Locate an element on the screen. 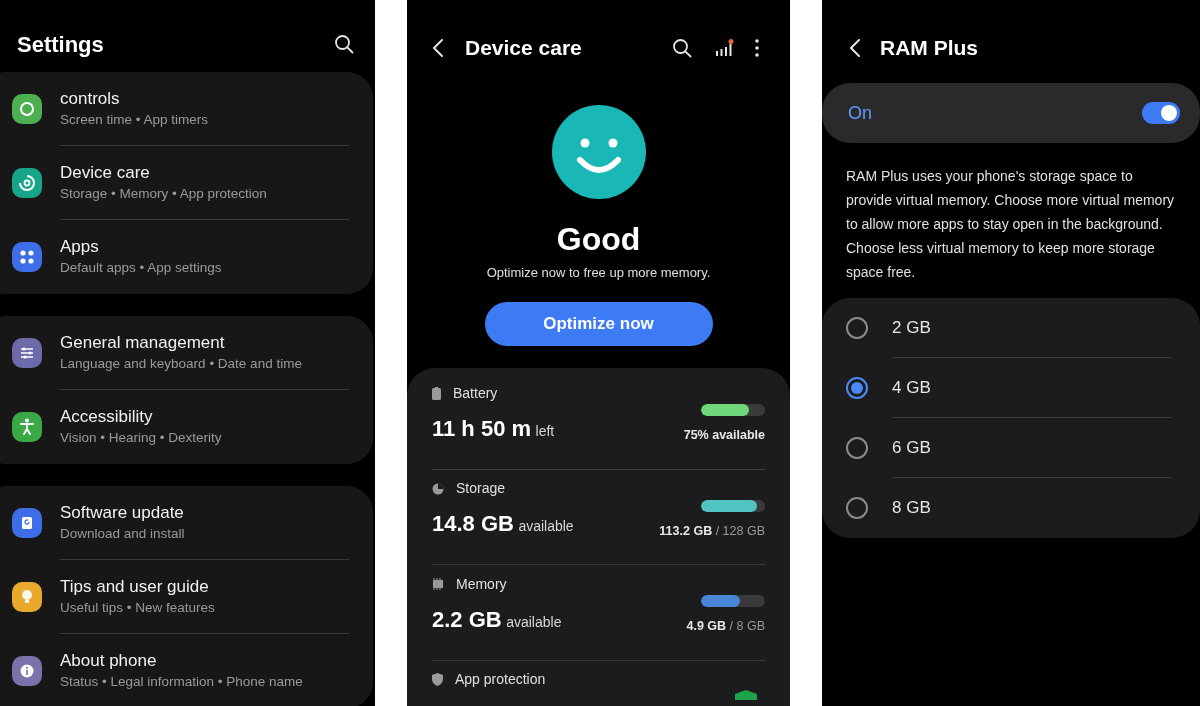 This screenshot has height=706, width=1200. stat-label: Storage is located at coordinates (481, 488).